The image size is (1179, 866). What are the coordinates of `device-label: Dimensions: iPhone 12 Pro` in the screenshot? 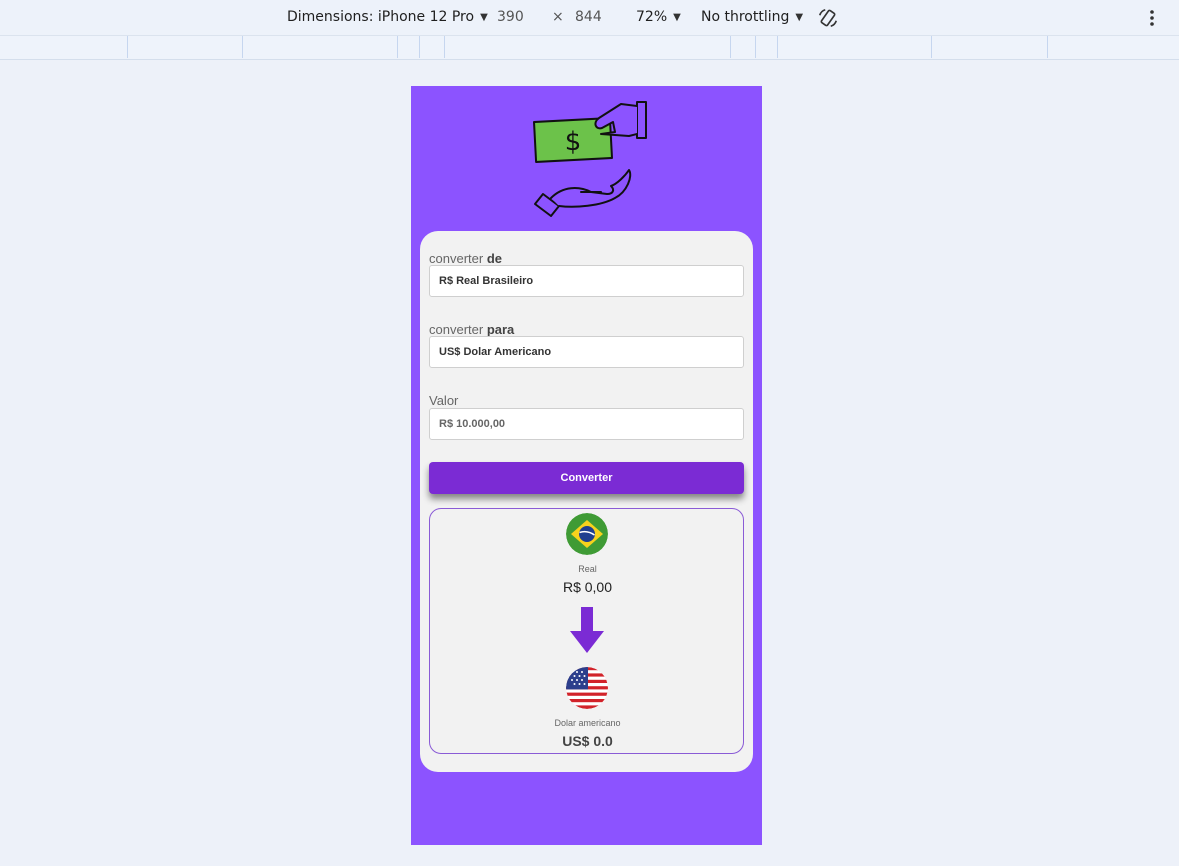 It's located at (381, 17).